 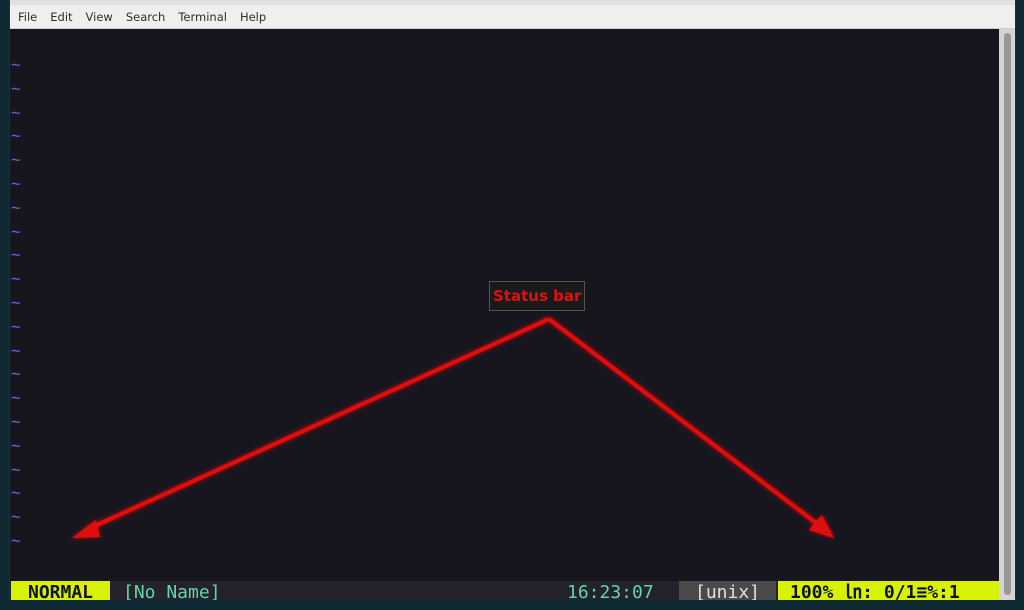 I want to click on status-bar-annotation-label: Status bar, so click(x=537, y=296).